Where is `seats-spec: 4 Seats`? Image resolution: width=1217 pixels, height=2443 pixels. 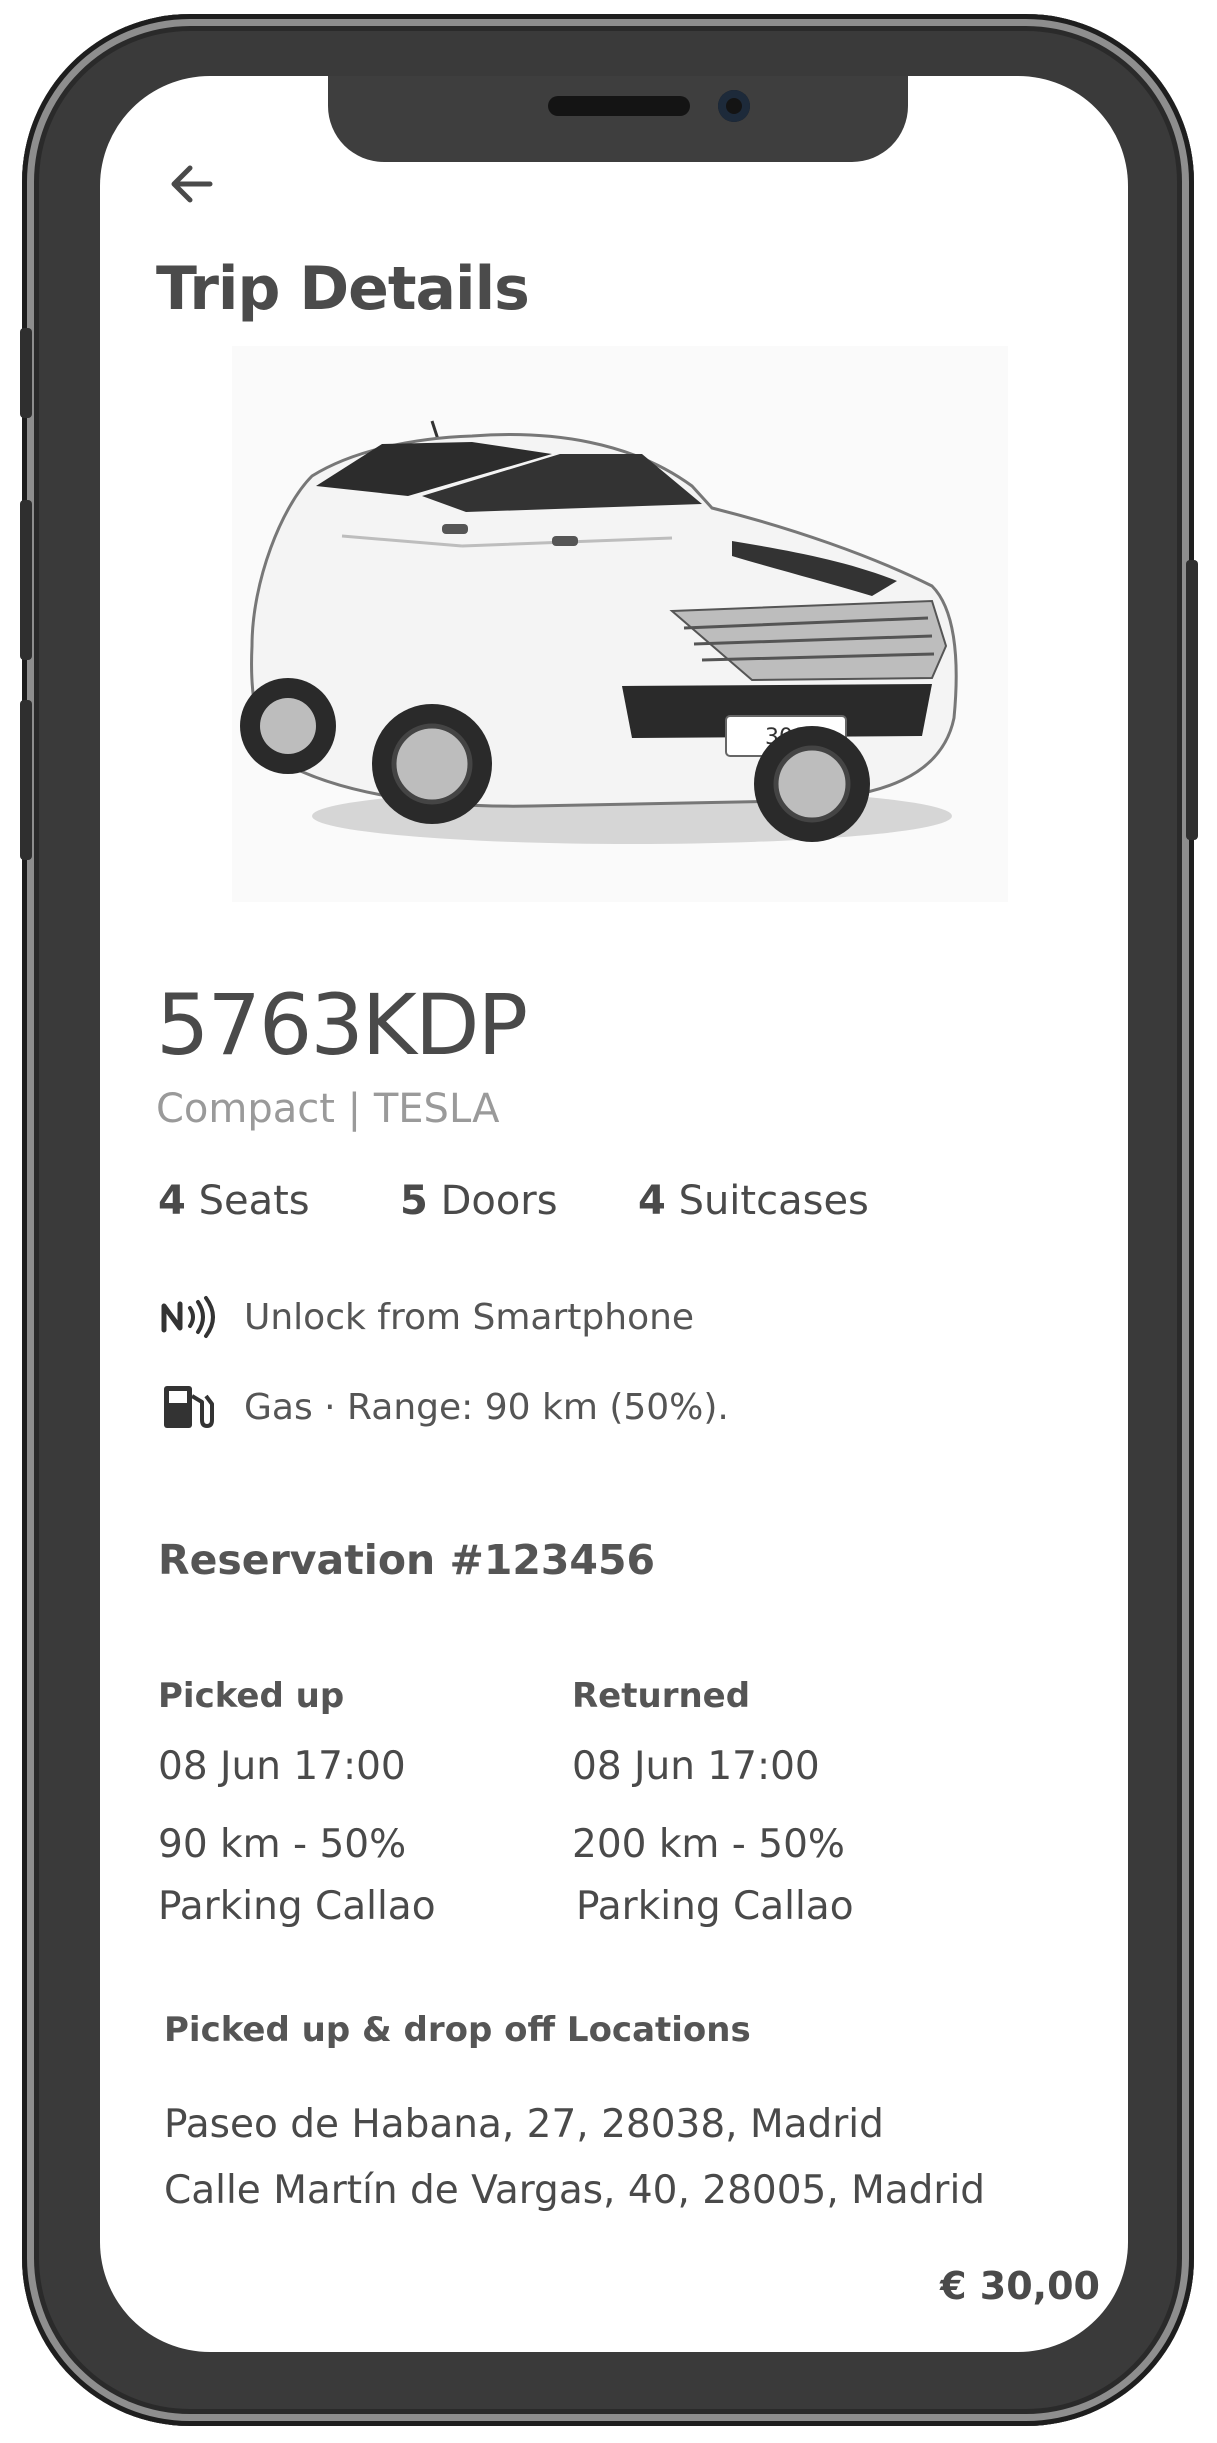 seats-spec: 4 Seats is located at coordinates (234, 1201).